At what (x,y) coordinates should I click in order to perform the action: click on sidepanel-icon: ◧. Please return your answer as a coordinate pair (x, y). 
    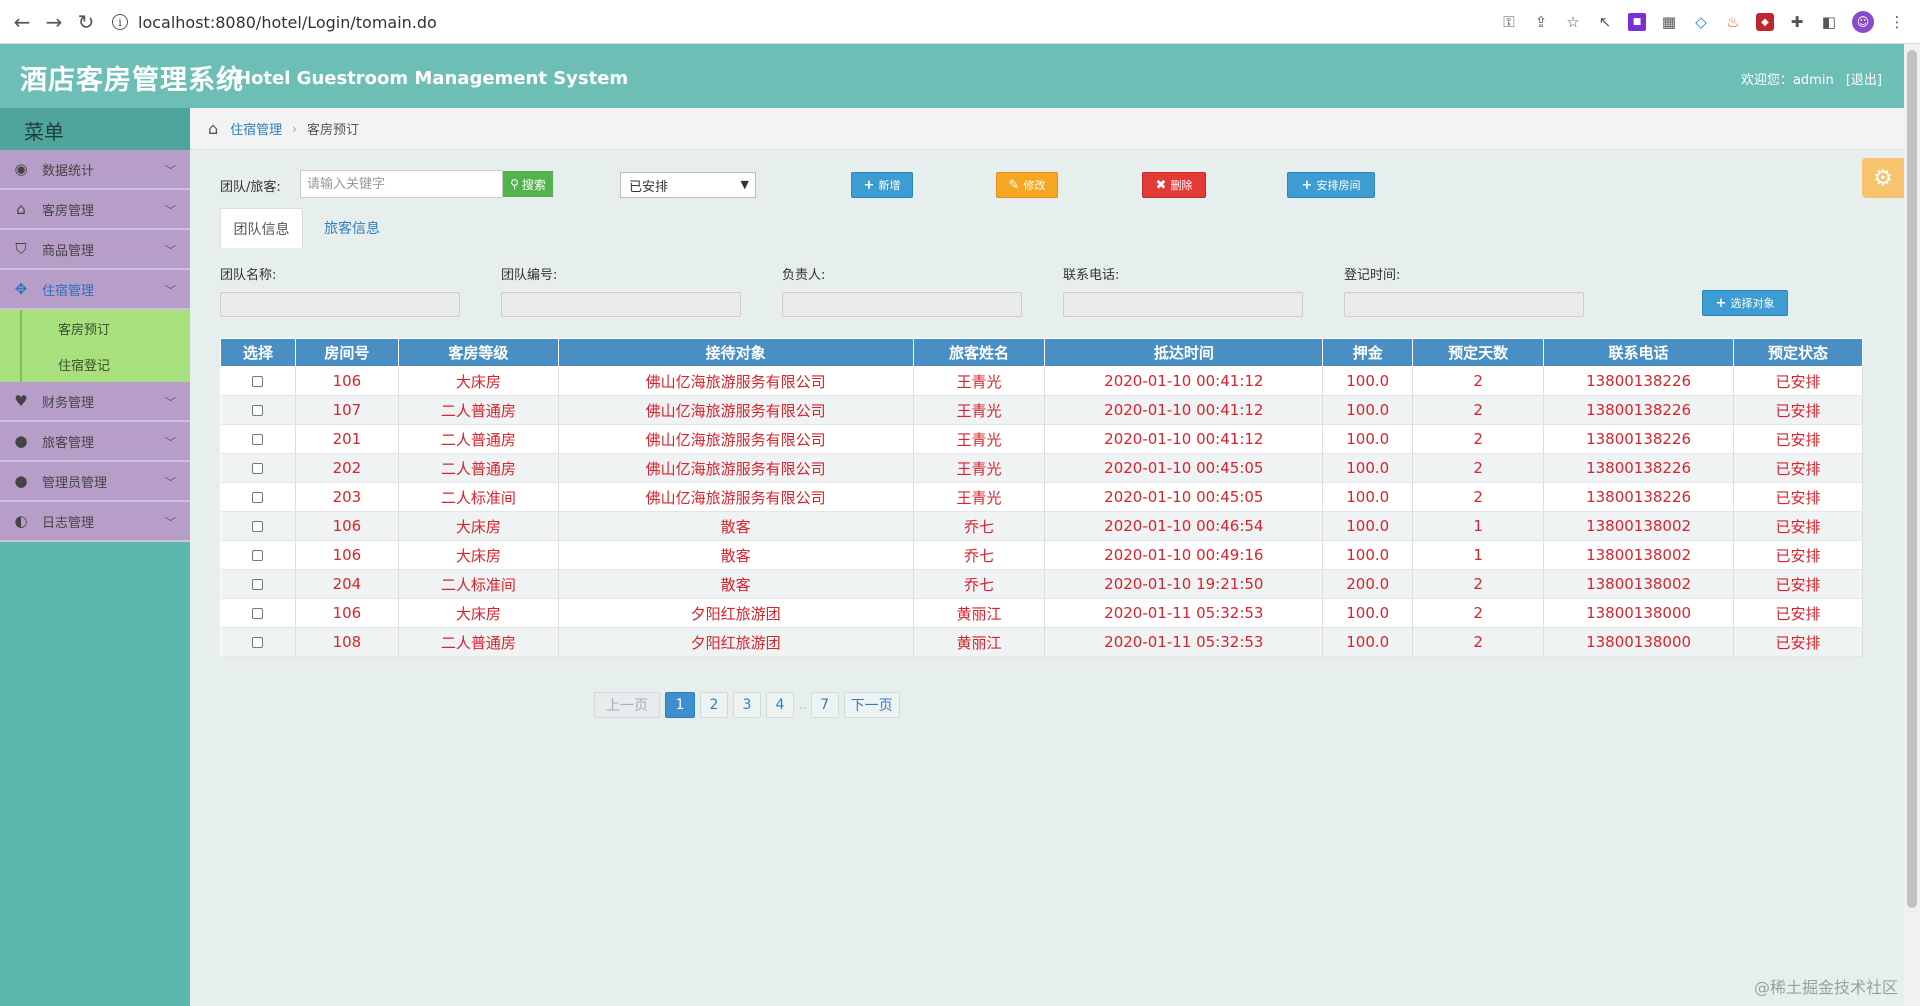
    Looking at the image, I should click on (1829, 22).